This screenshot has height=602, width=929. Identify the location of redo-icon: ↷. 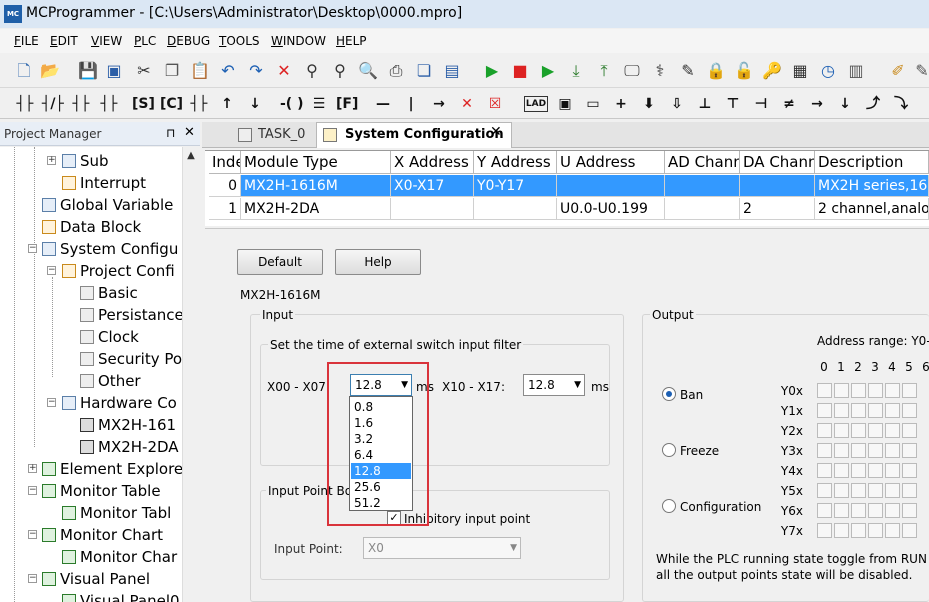
(256, 71).